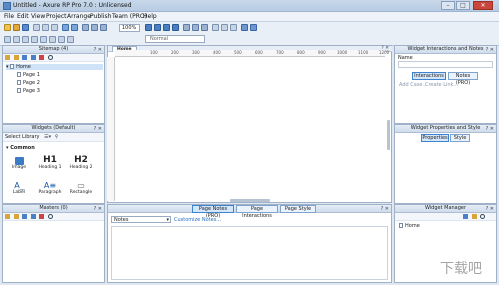 Image resolution: width=499 pixels, height=285 pixels. What do you see at coordinates (103, 27) in the screenshot?
I see `crop-icon` at bounding box center [103, 27].